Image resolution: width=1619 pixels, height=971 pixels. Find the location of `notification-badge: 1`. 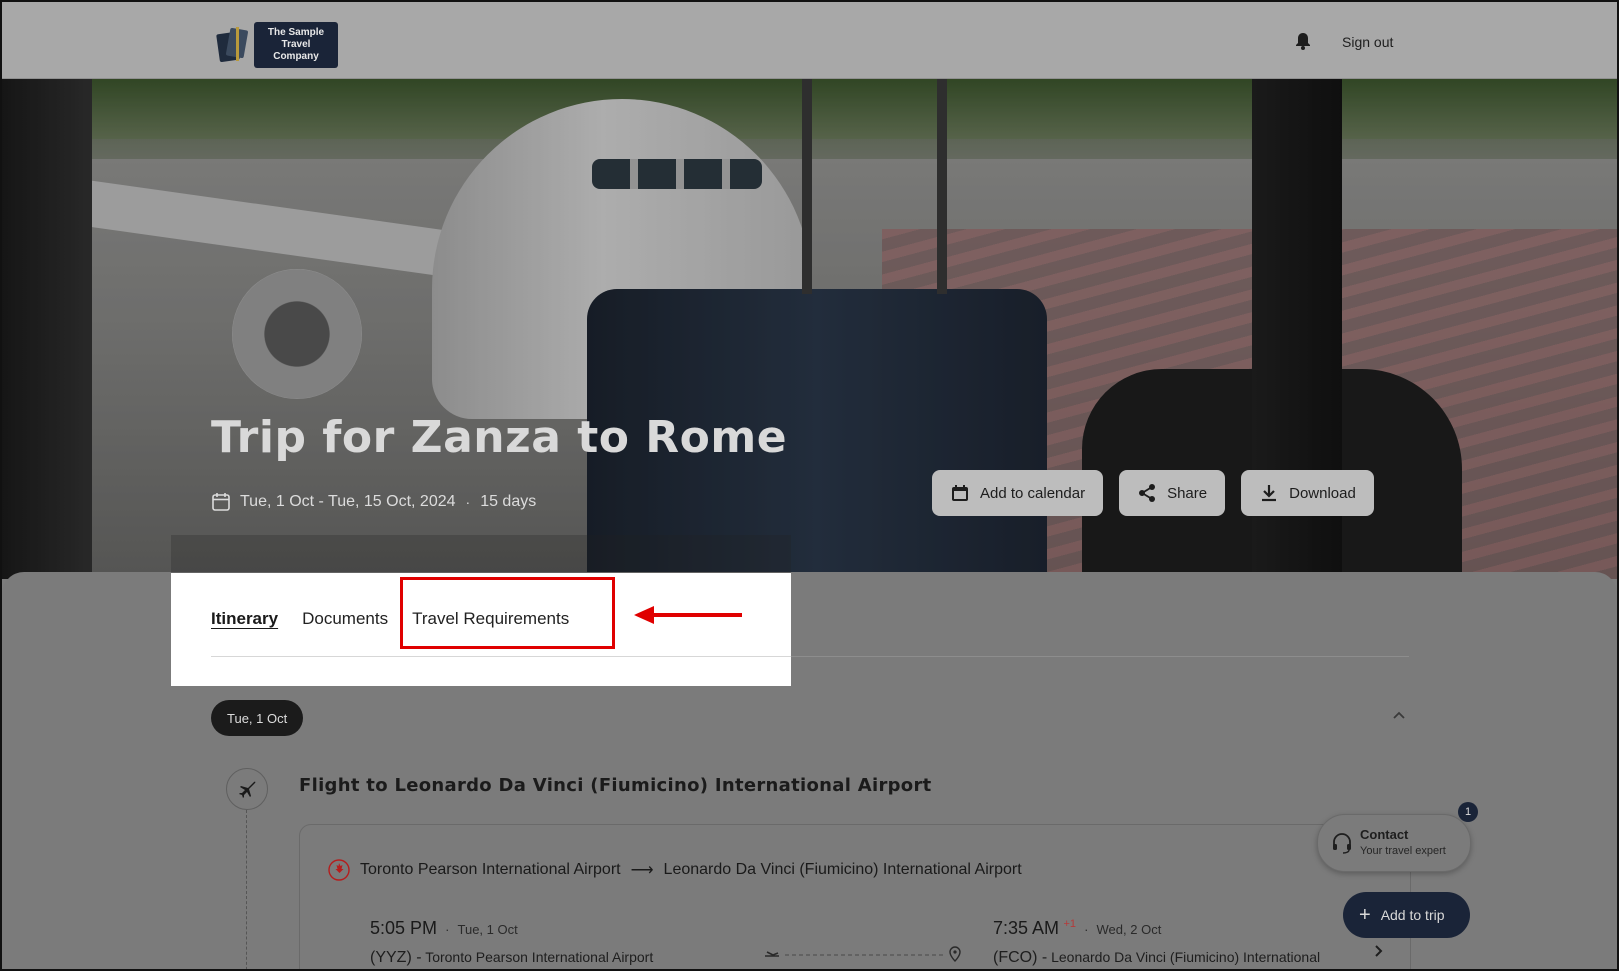

notification-badge: 1 is located at coordinates (1468, 812).